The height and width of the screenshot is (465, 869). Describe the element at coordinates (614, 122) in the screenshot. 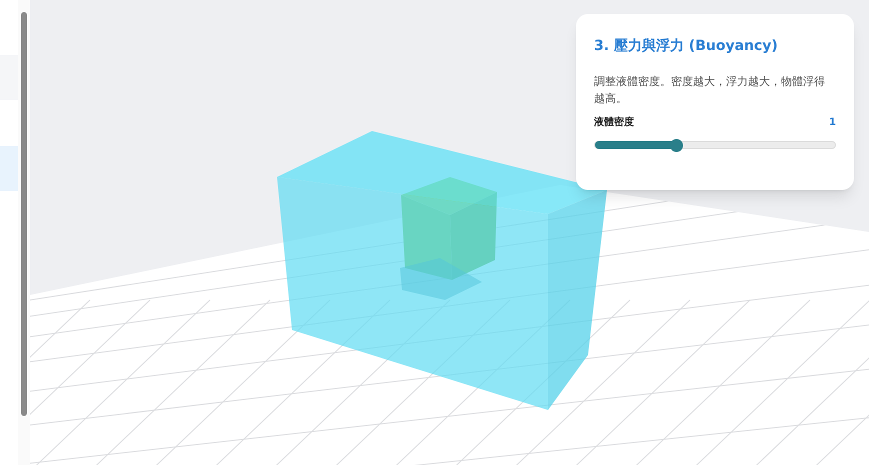

I see `slider-label: 液體密度` at that location.